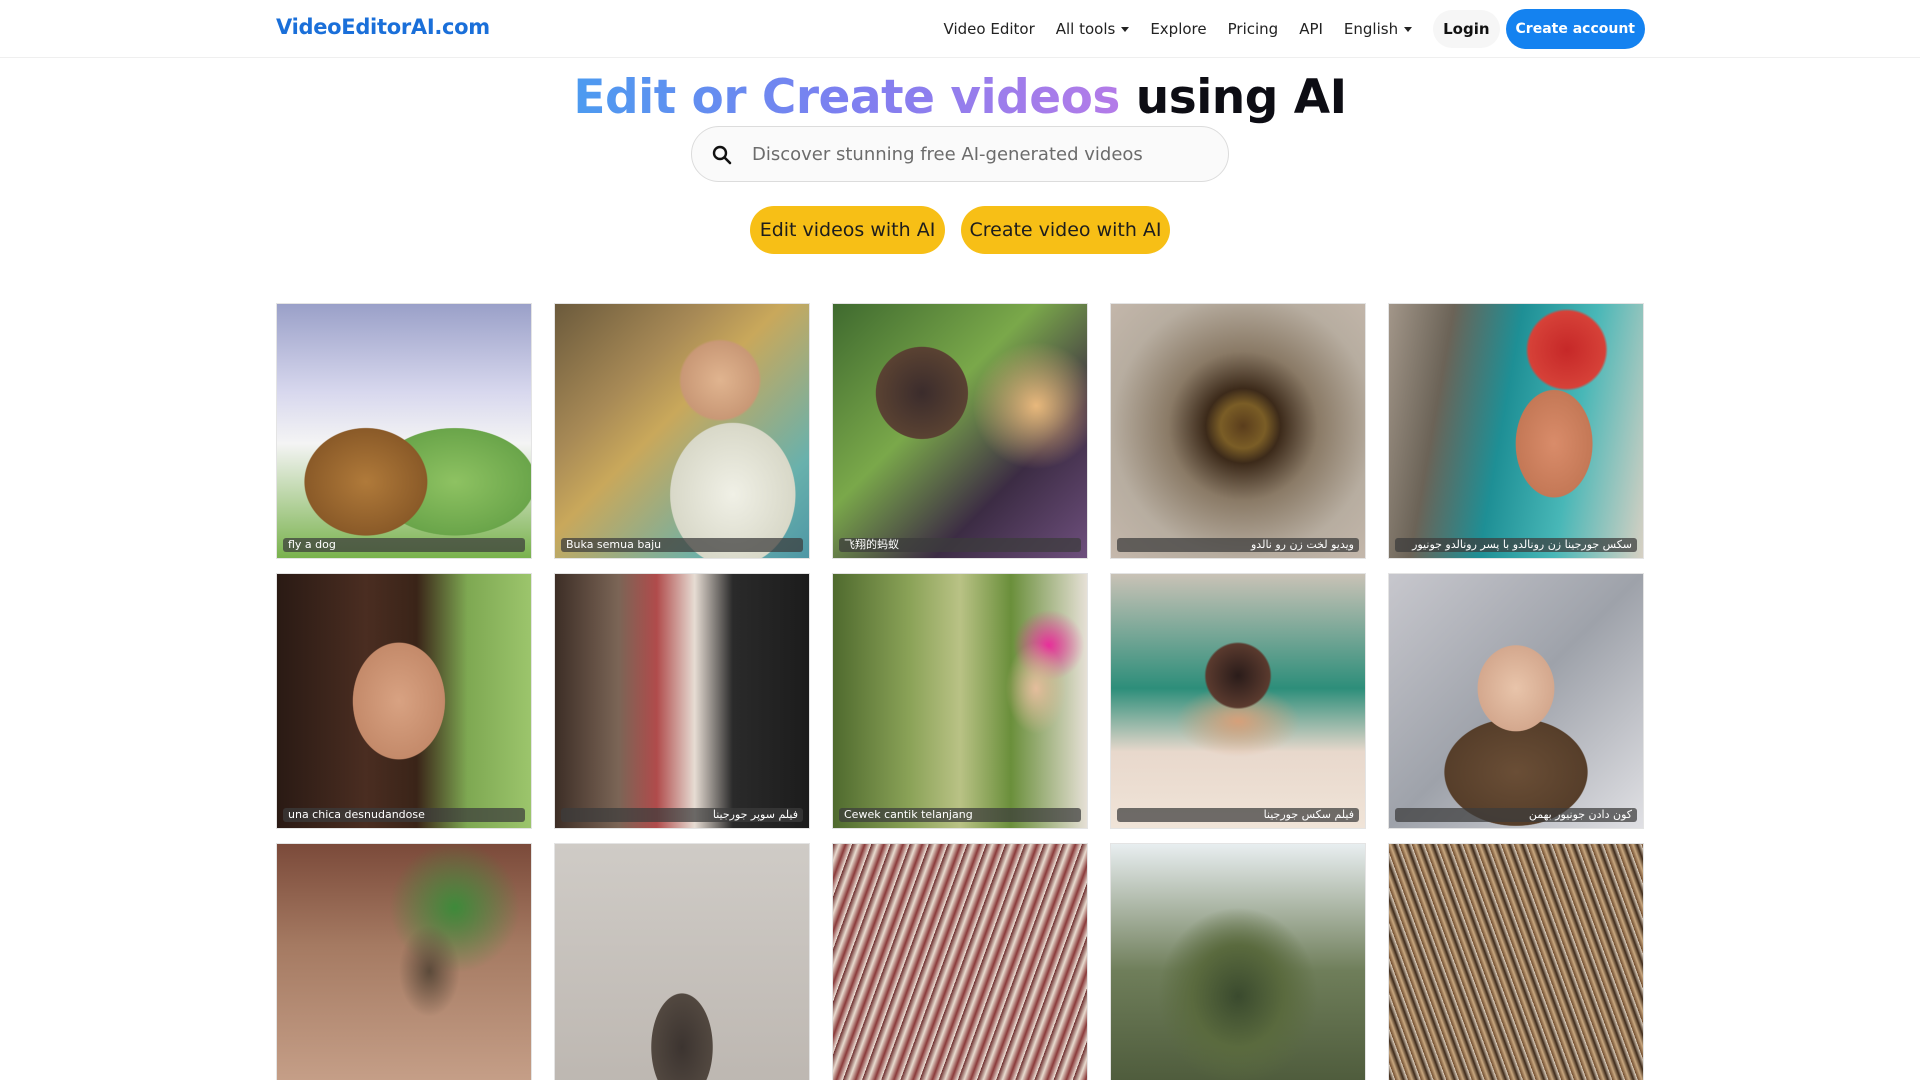 The height and width of the screenshot is (1080, 1920). I want to click on brand-logo: VideoEditorAI.com, so click(383, 27).